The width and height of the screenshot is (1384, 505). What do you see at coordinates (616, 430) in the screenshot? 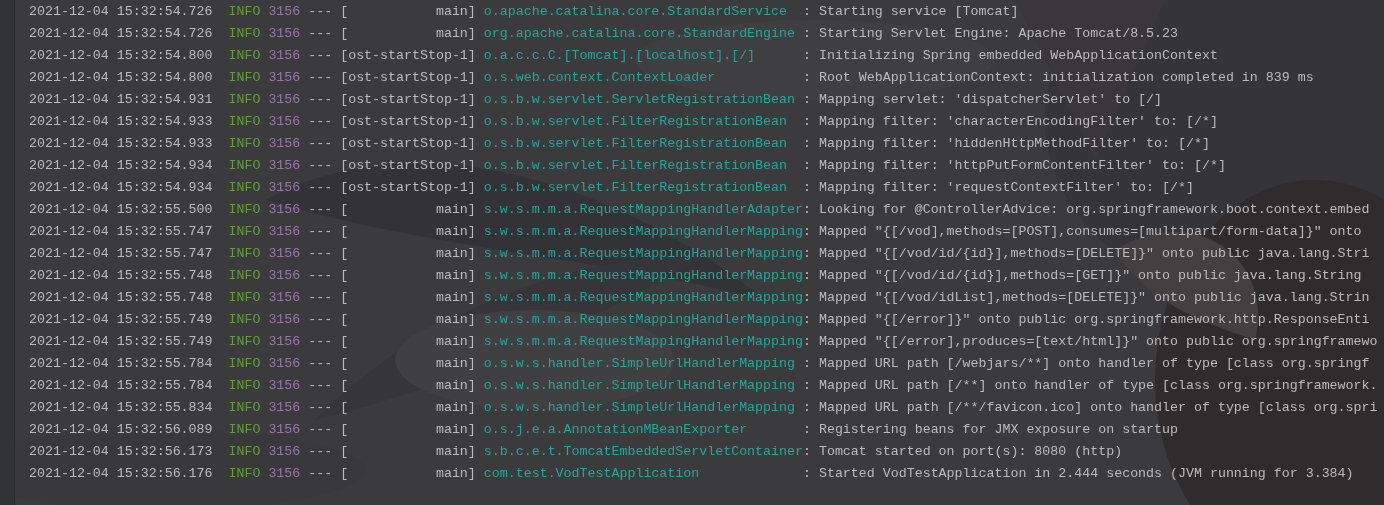
I see `logger-name: o.s.j.e.a.AnnotationMBeanExporter` at bounding box center [616, 430].